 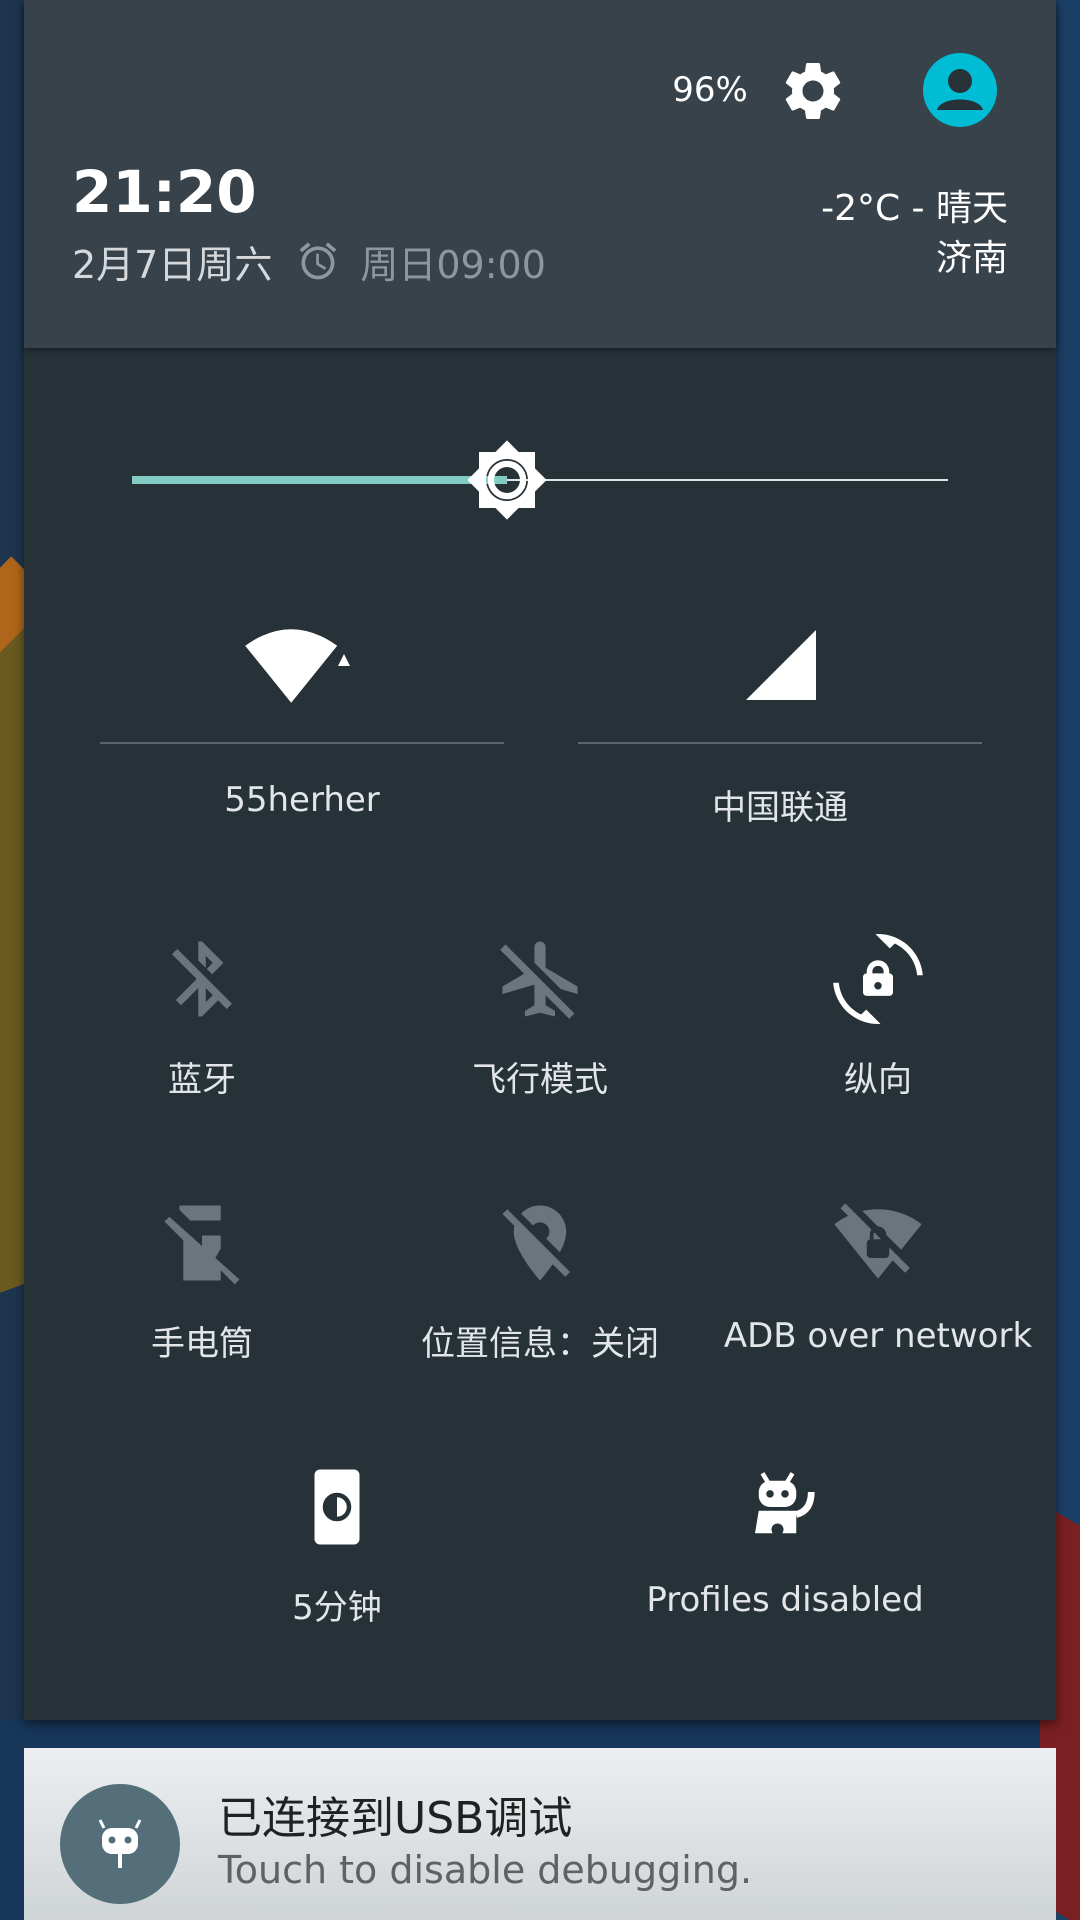 What do you see at coordinates (878, 979) in the screenshot?
I see `rotation-lock-icon` at bounding box center [878, 979].